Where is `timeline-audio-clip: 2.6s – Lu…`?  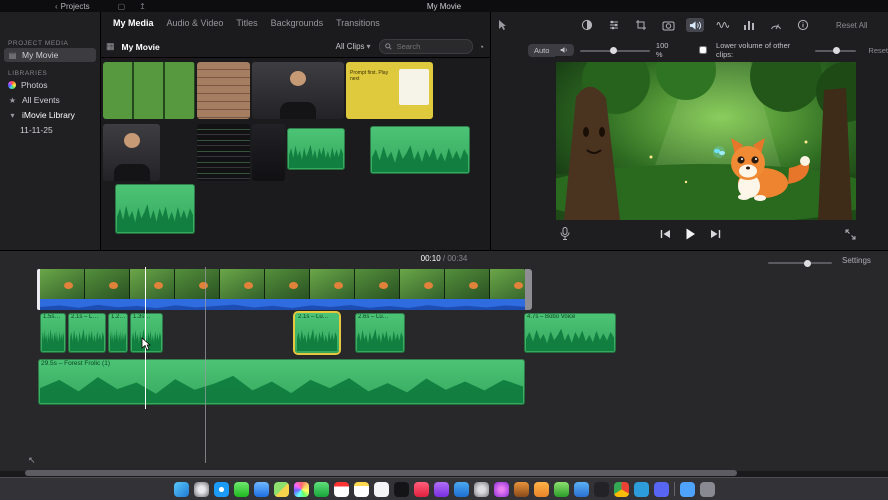 timeline-audio-clip: 2.6s – Lu… is located at coordinates (380, 333).